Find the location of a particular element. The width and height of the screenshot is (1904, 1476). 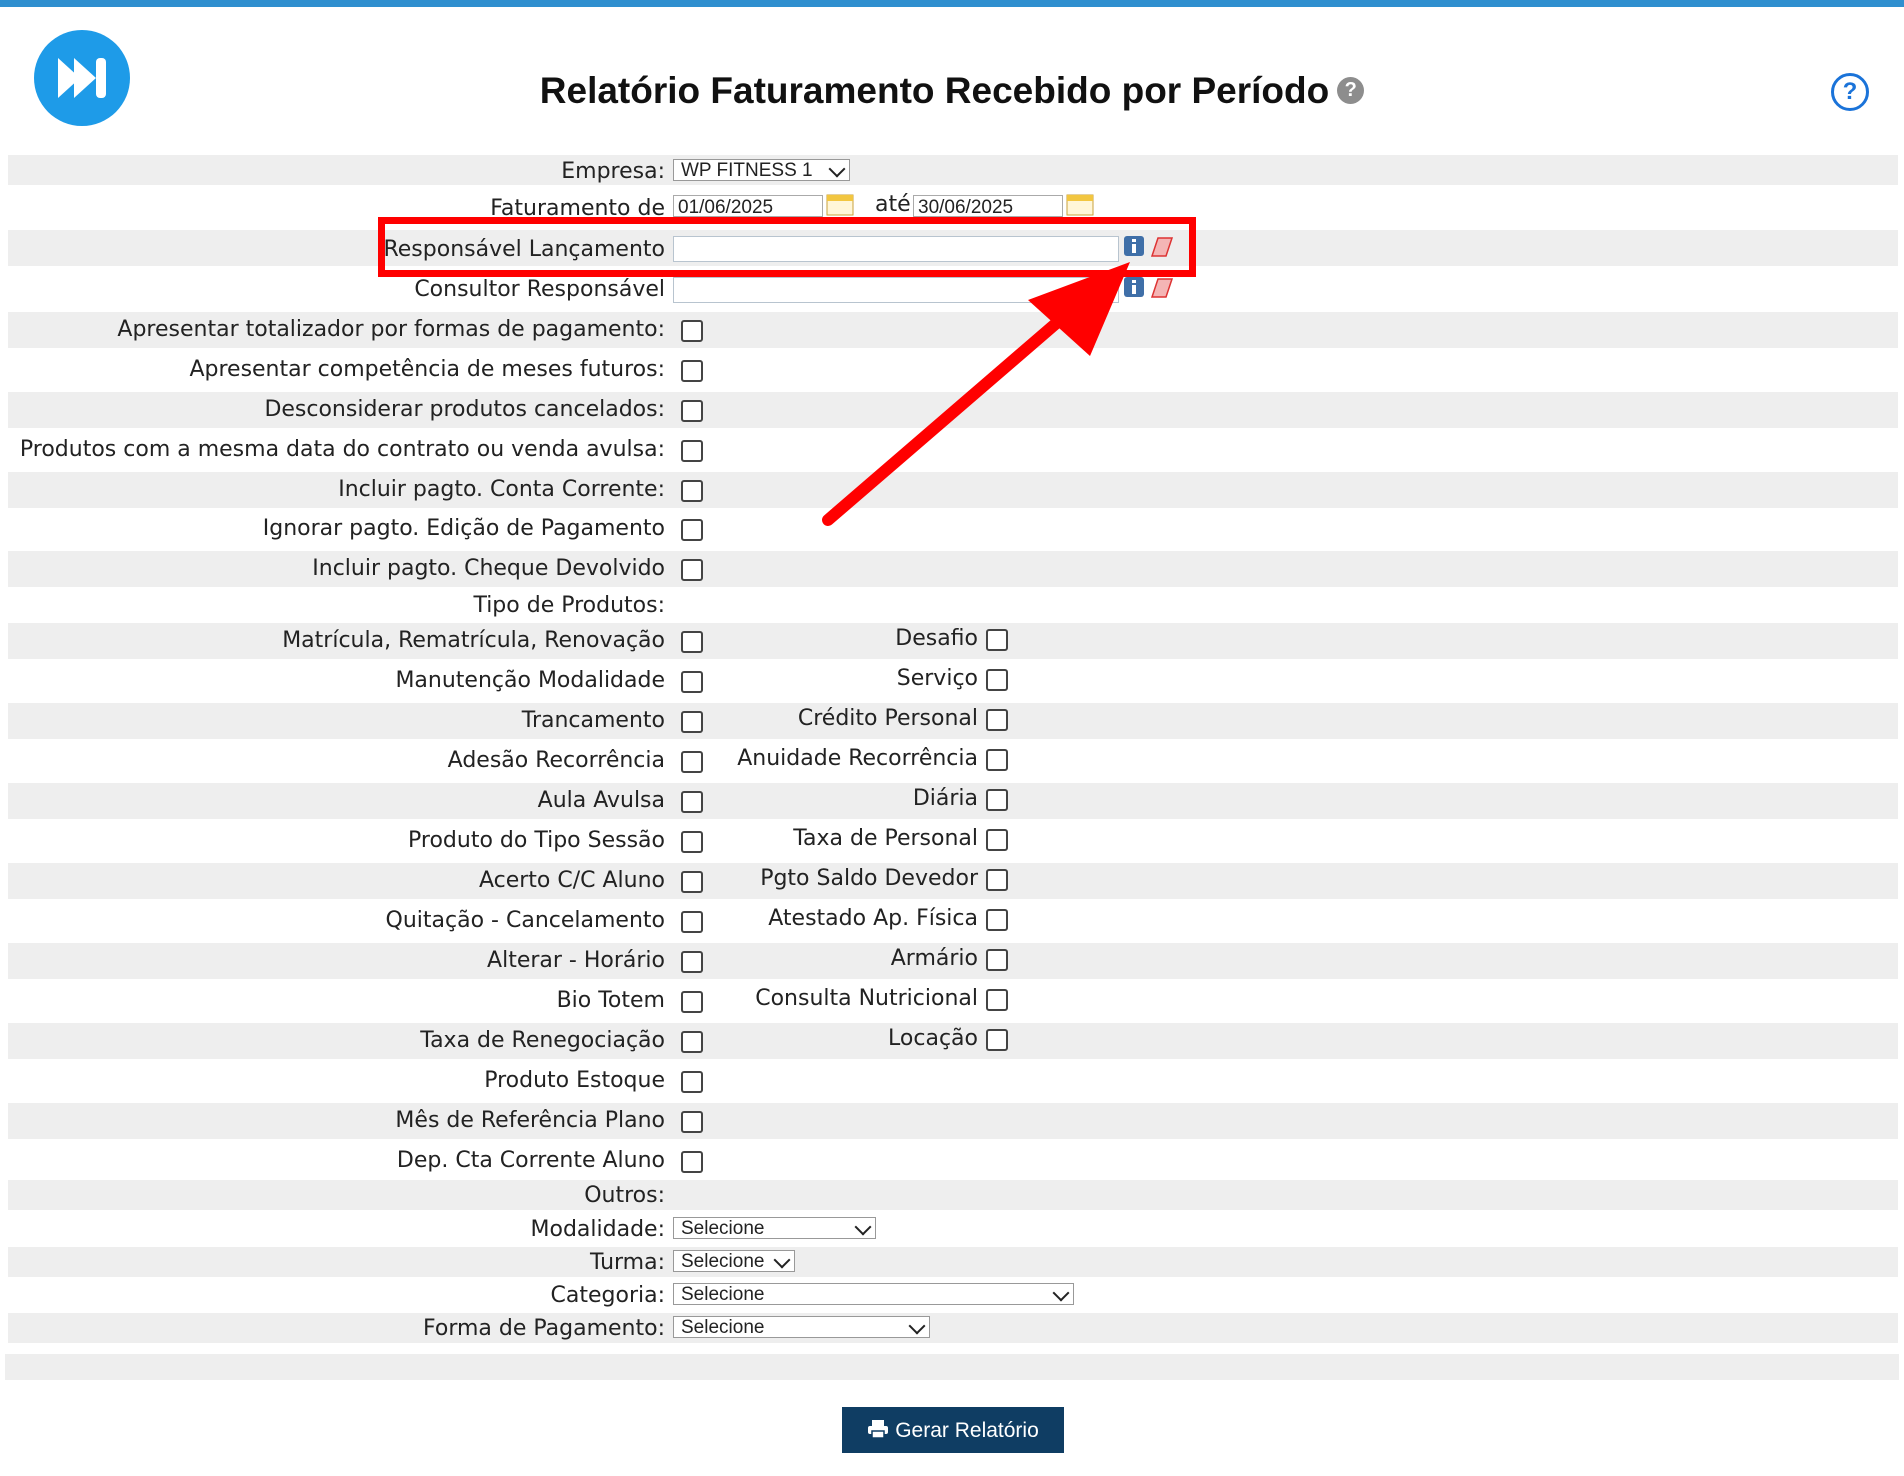

info-icon is located at coordinates (1134, 287).